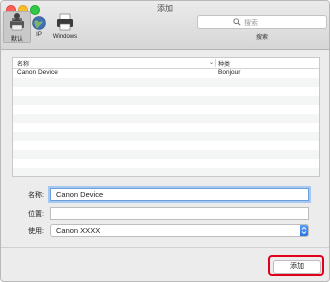 The width and height of the screenshot is (330, 282). I want to click on search-caption: 搜索, so click(261, 38).